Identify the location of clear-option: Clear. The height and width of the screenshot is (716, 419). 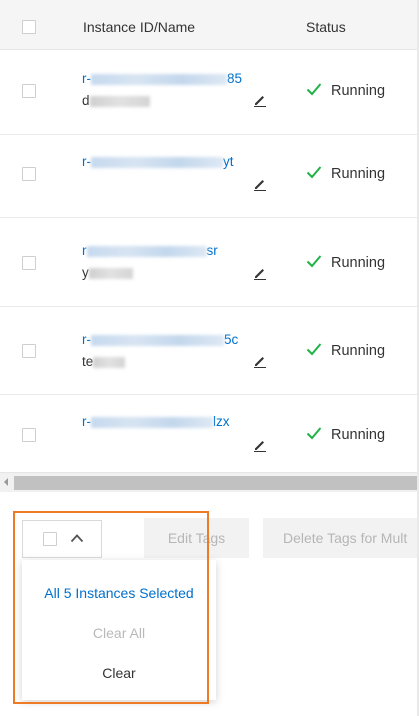
(119, 673).